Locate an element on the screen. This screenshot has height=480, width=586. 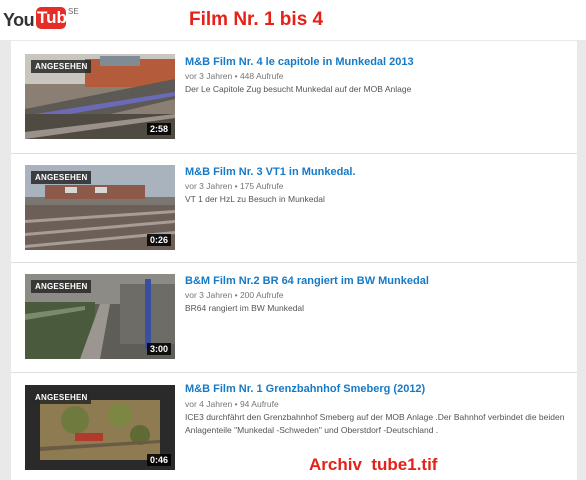
video-meta: vor 3 Jahren • 448 Aufrufe is located at coordinates (234, 76).